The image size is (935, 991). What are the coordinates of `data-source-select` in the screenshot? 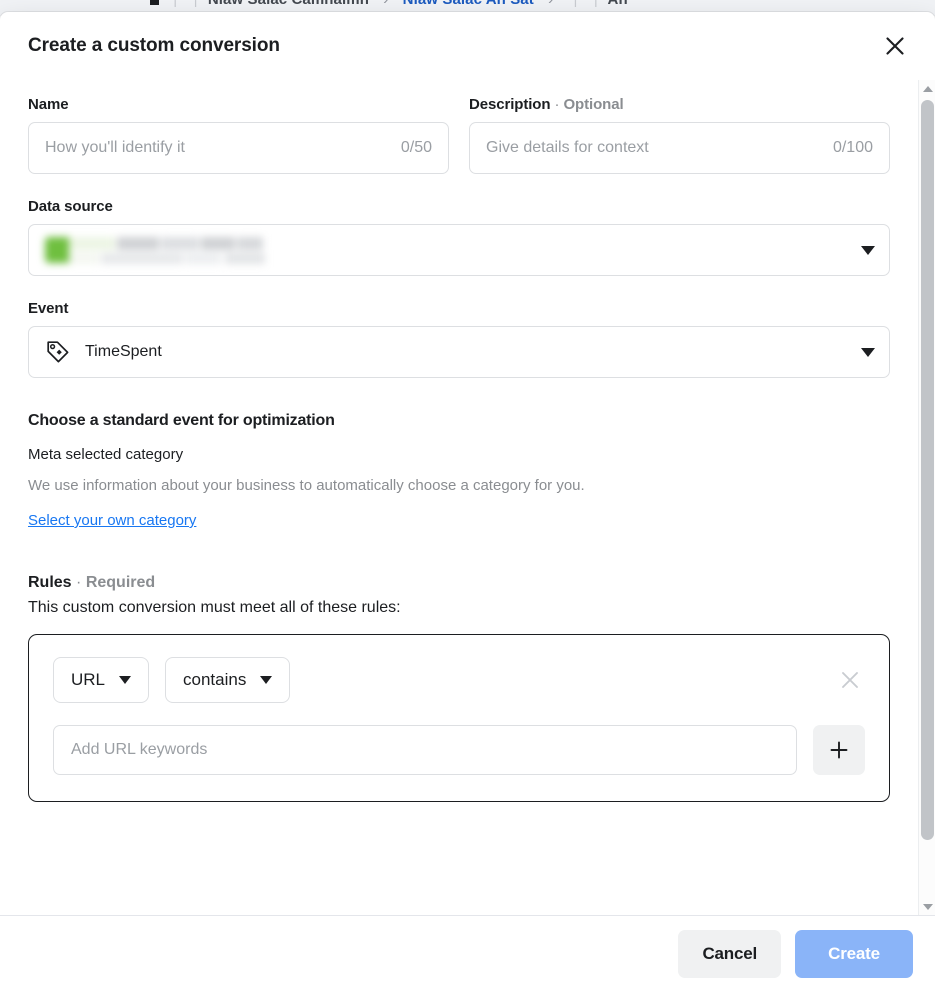 It's located at (459, 250).